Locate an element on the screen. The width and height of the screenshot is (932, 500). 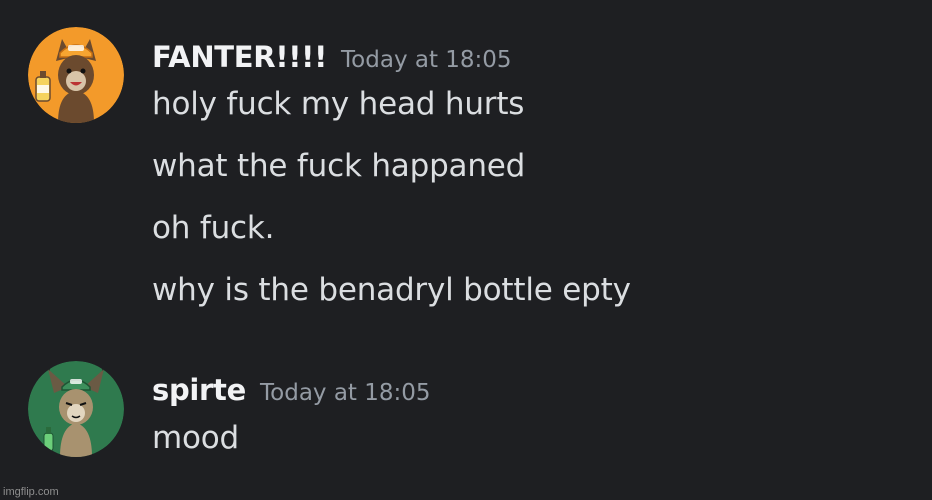
username: FANTER!!!! is located at coordinates (239, 57).